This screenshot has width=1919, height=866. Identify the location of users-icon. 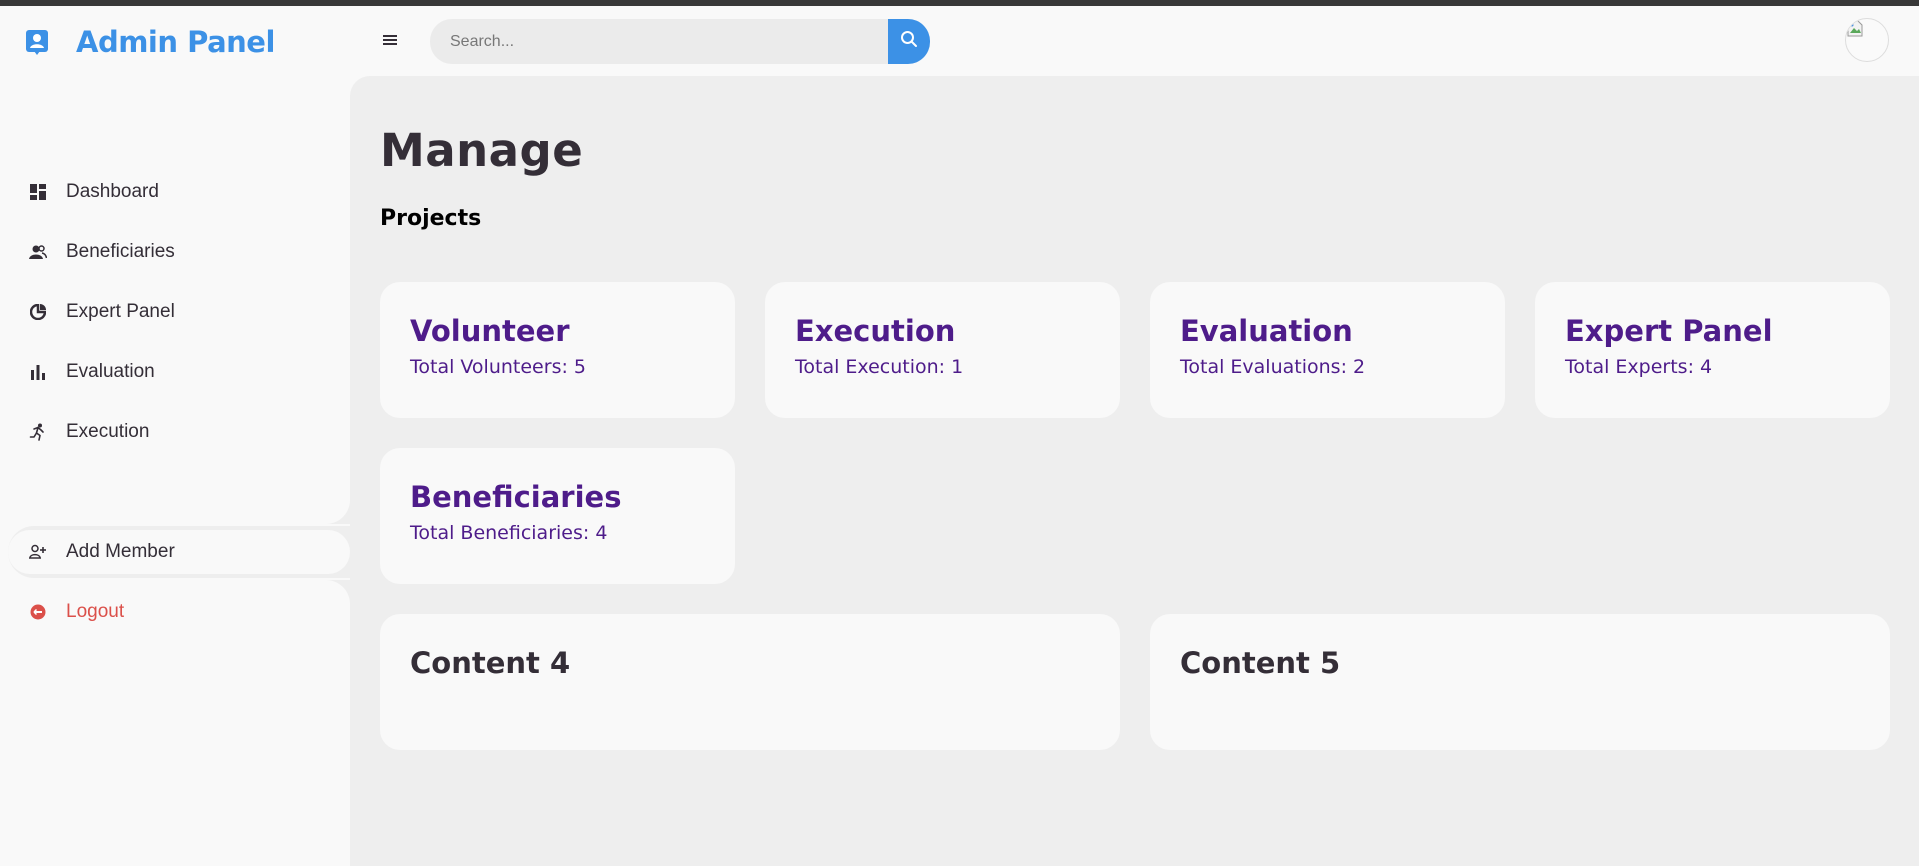
(38, 252).